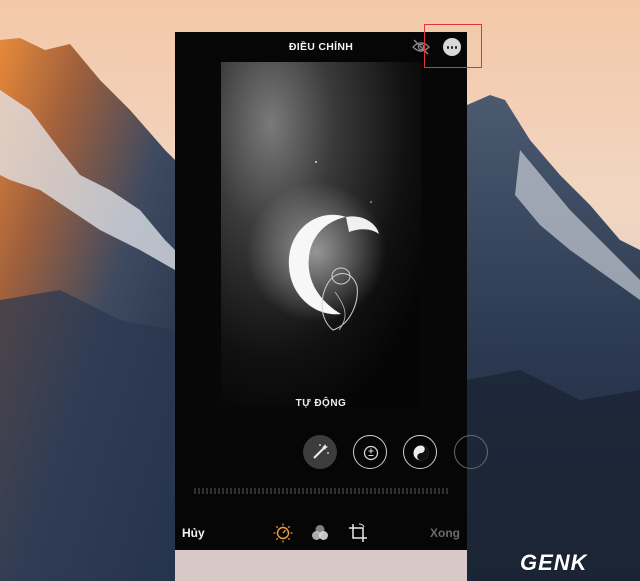 The height and width of the screenshot is (581, 640). What do you see at coordinates (321, 491) in the screenshot?
I see `adjustment-slider` at bounding box center [321, 491].